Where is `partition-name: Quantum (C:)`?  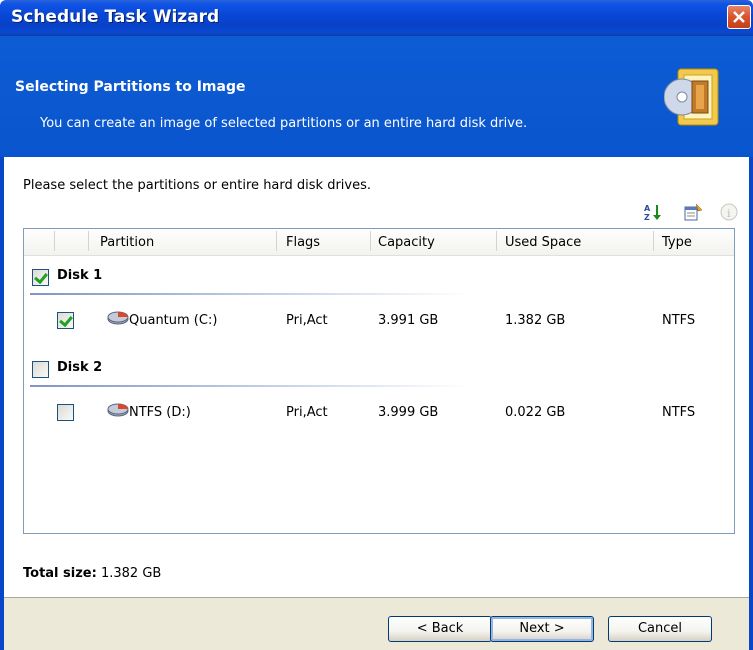 partition-name: Quantum (C:) is located at coordinates (173, 320).